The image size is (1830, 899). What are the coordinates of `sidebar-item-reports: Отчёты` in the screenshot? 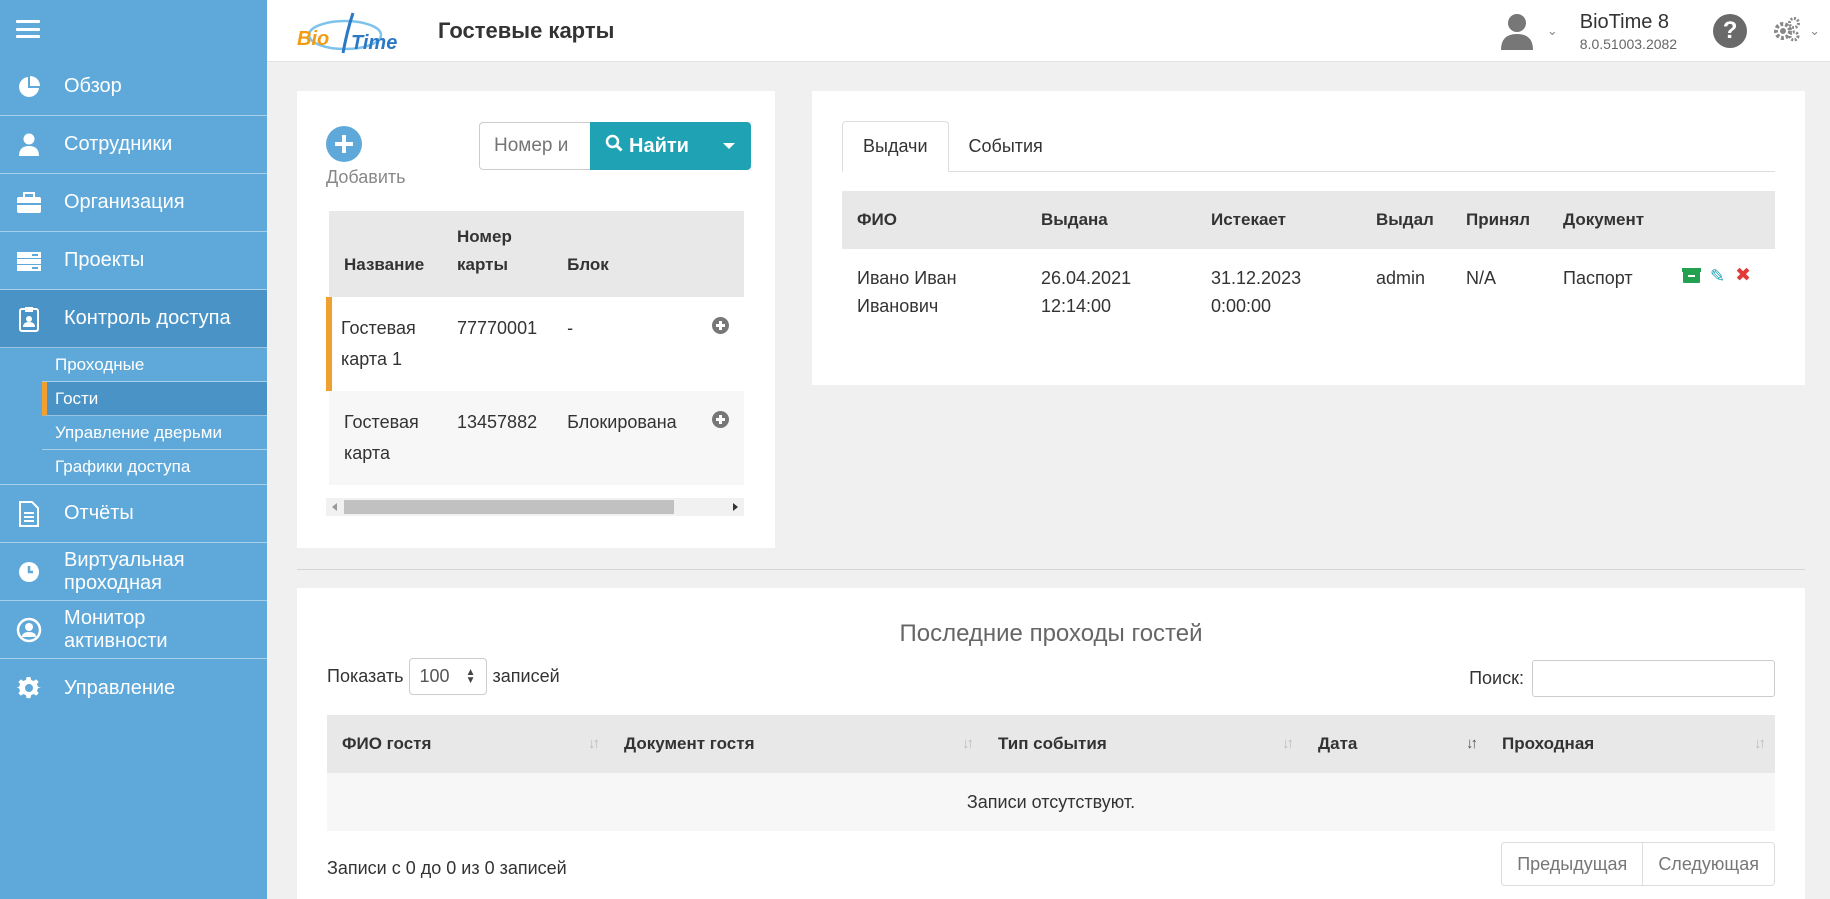 It's located at (133, 514).